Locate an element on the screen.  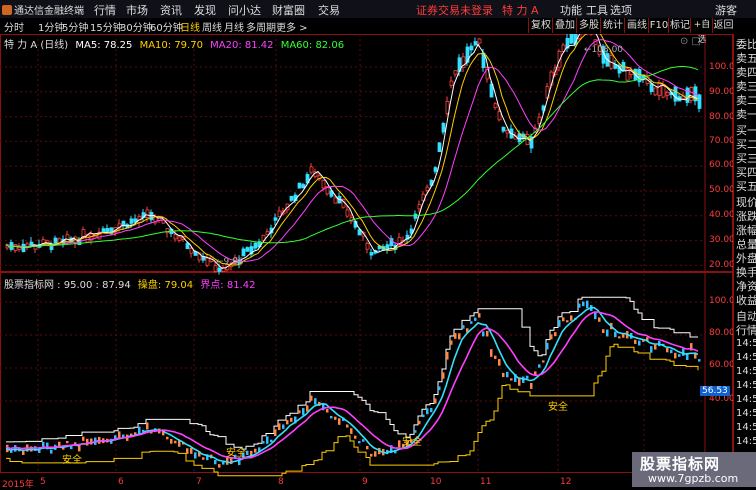
sidebar-item: 卖一 is located at coordinates (746, 114).